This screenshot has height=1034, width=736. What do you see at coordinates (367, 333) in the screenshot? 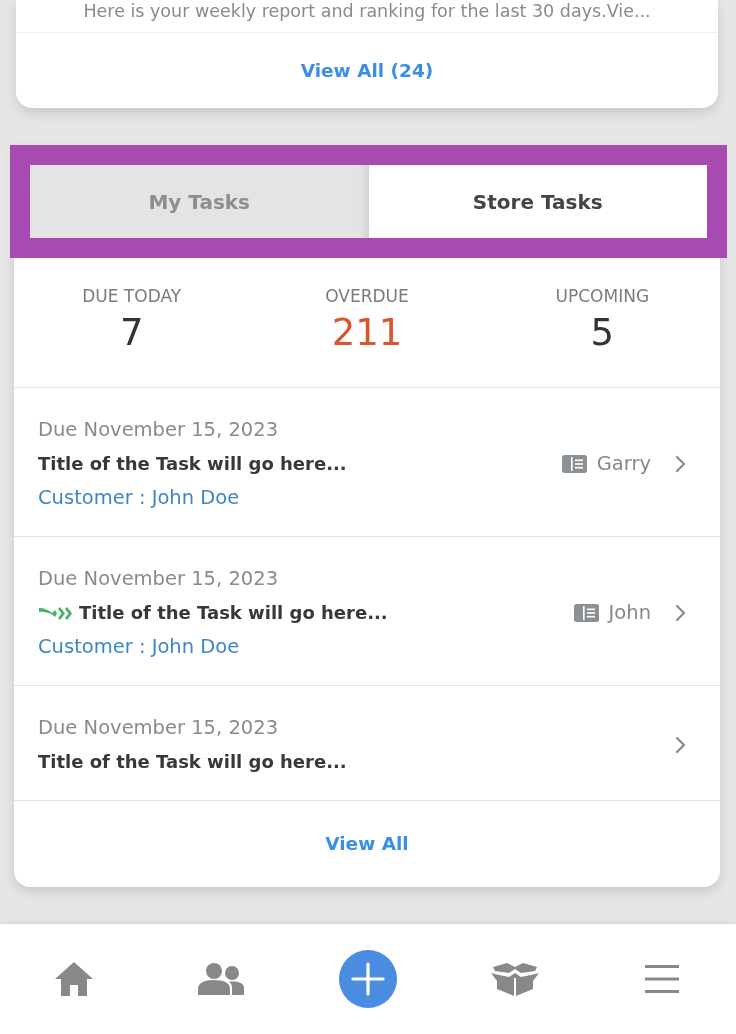
I see `stat-value: 211` at bounding box center [367, 333].